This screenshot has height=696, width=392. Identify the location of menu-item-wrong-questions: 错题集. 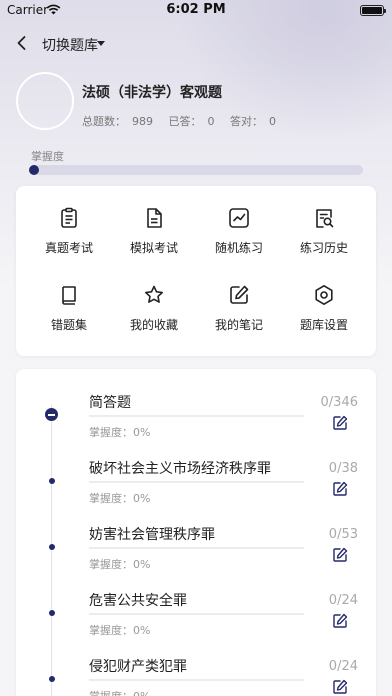
(69, 313).